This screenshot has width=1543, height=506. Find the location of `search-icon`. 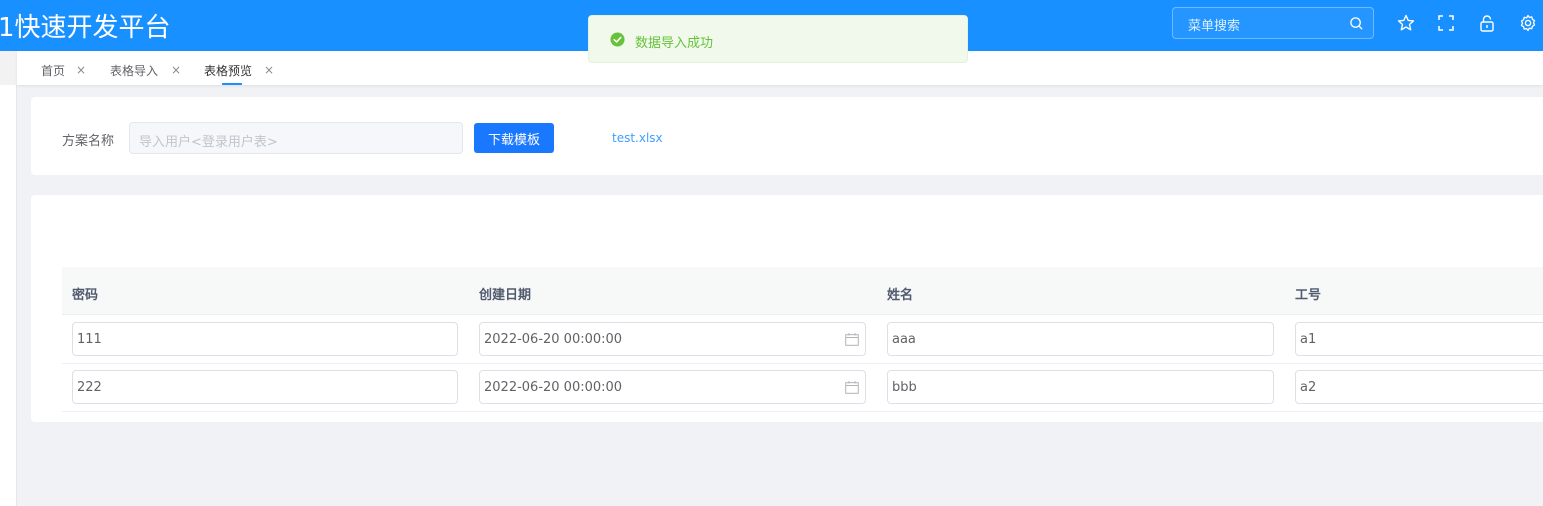

search-icon is located at coordinates (1356, 23).